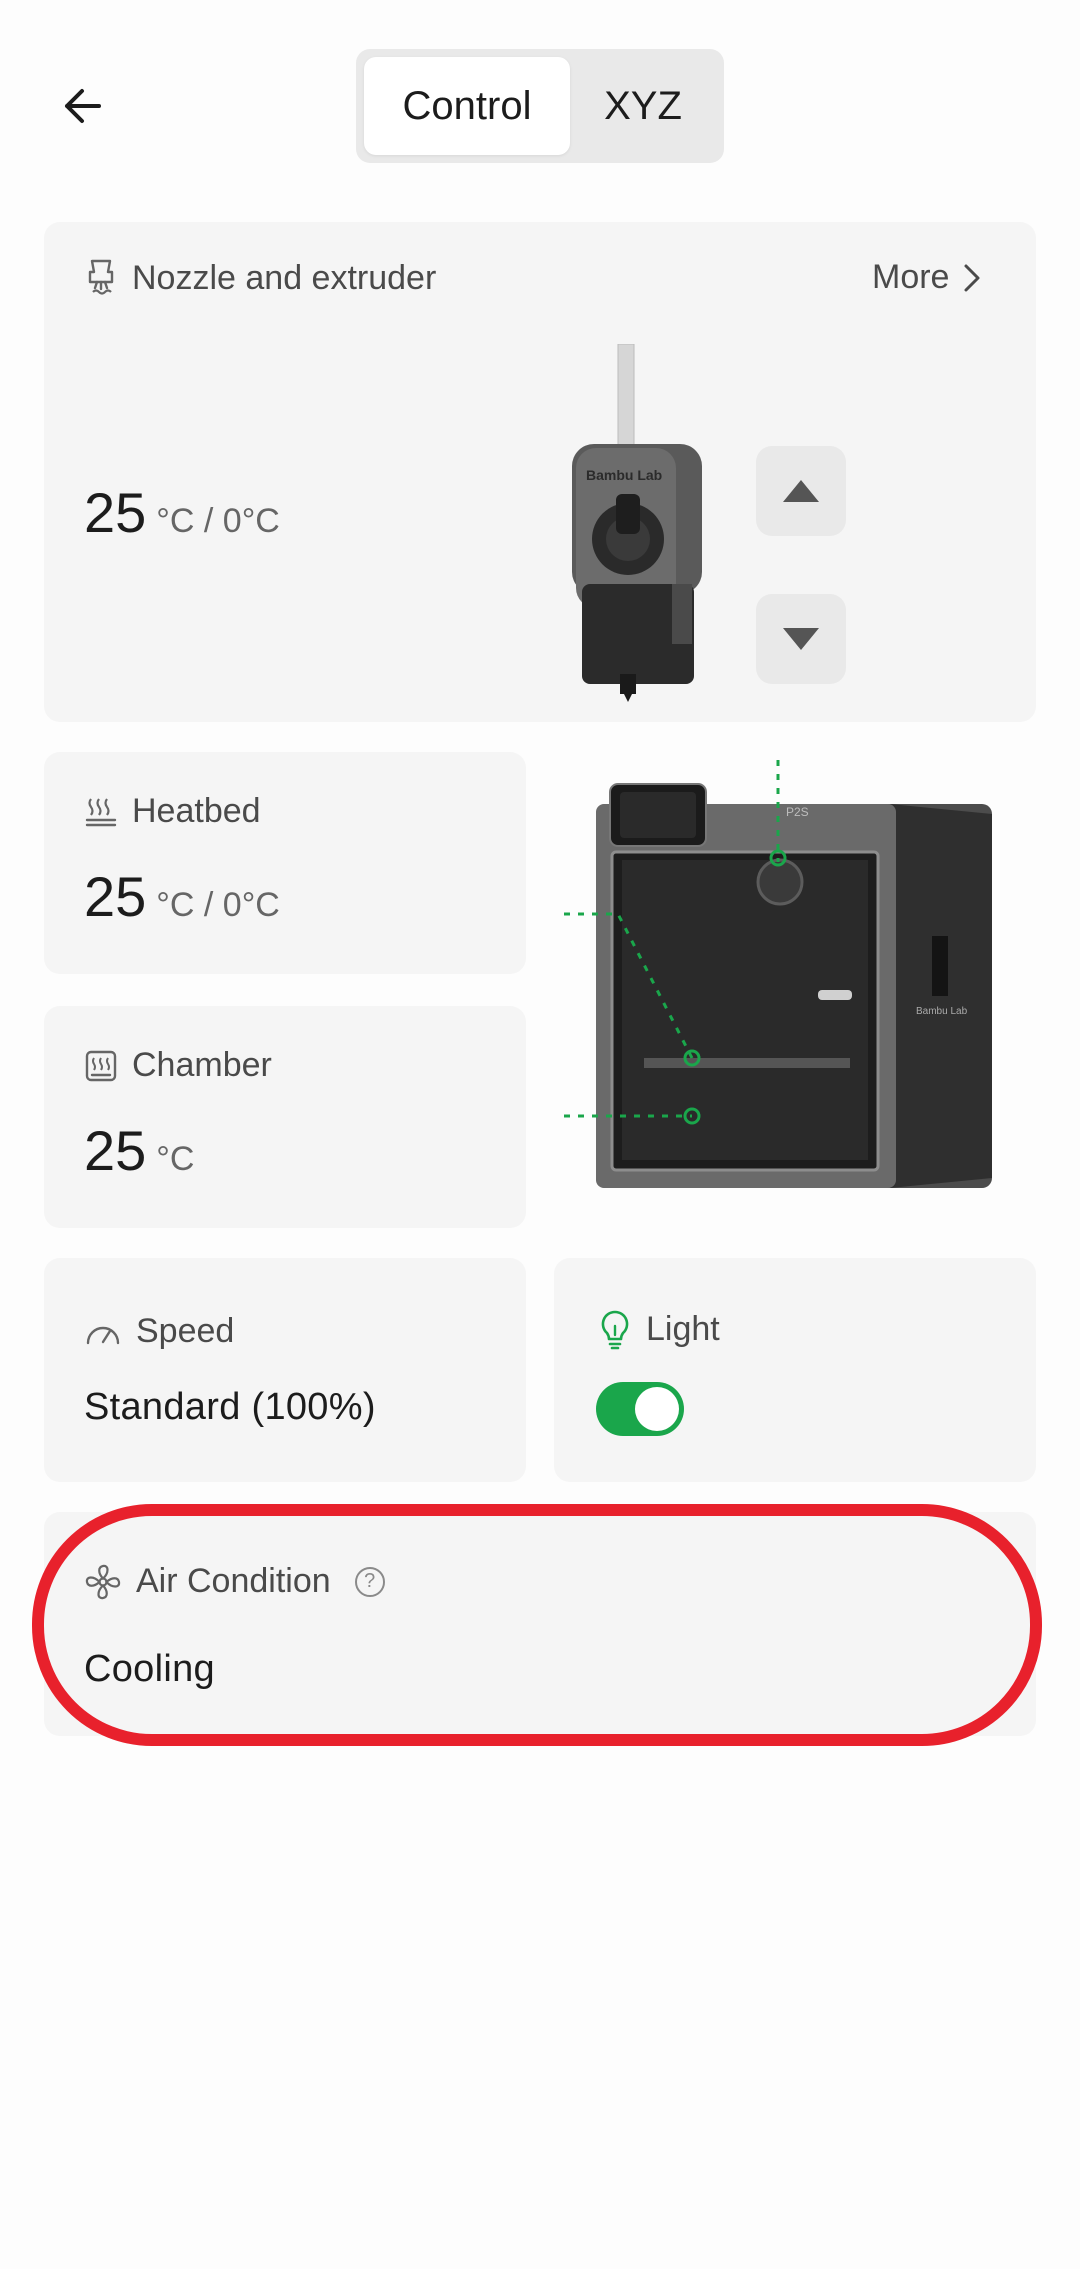 Image resolution: width=1080 pixels, height=2269 pixels. I want to click on nozzle-temp-value: 25, so click(115, 512).